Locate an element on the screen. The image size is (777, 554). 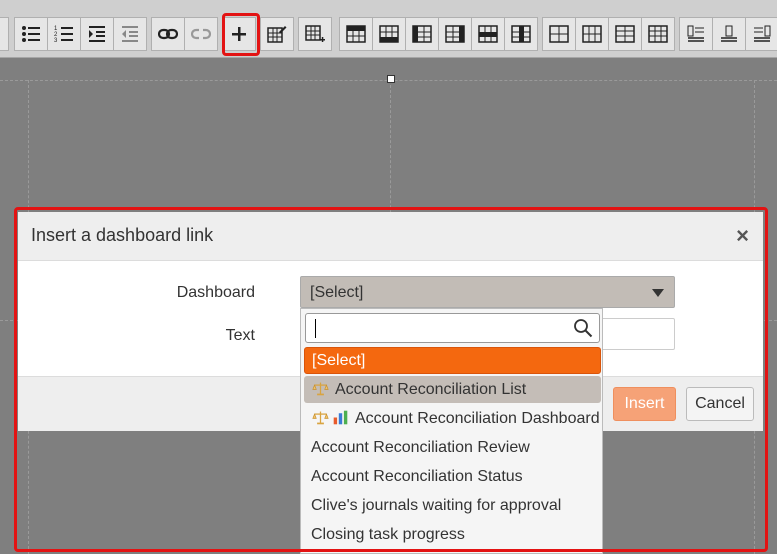
table-edit-icon is located at coordinates (277, 34).